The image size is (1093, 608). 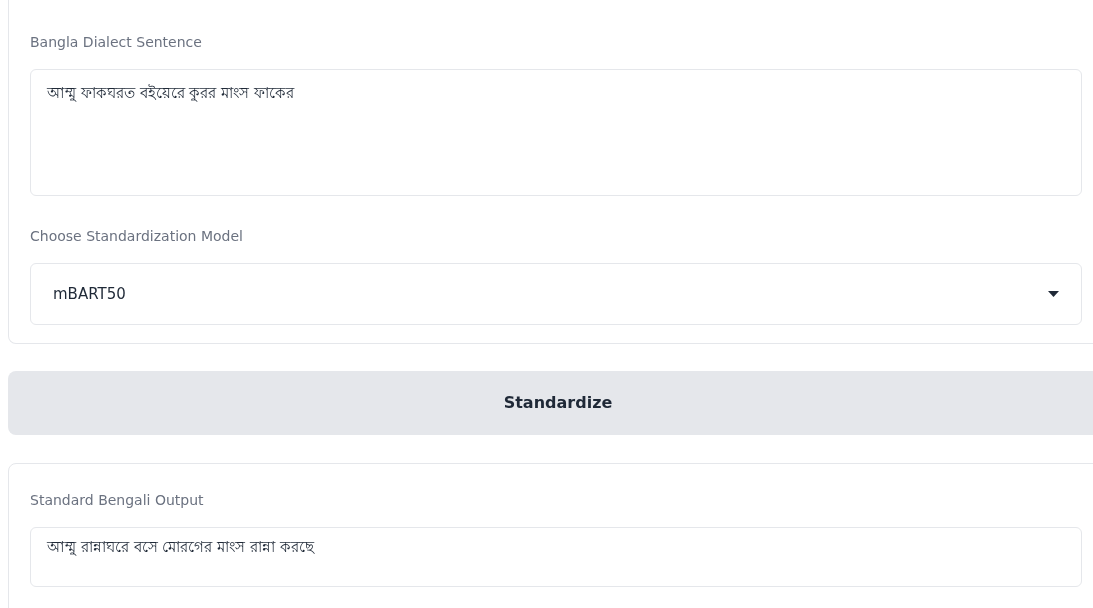 What do you see at coordinates (1053, 294) in the screenshot?
I see `caret-icon` at bounding box center [1053, 294].